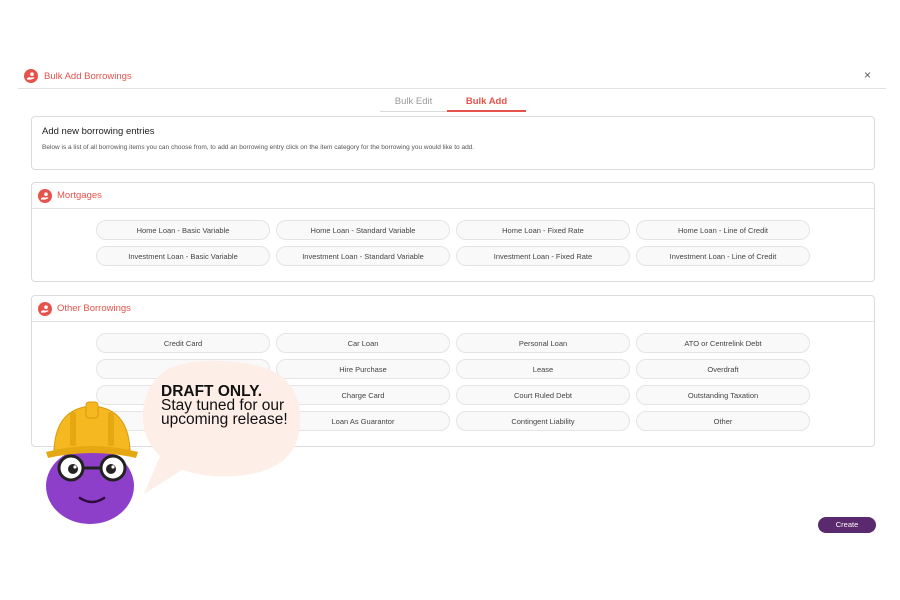 This screenshot has width=900, height=600. I want to click on category-chip: Contingent Liability, so click(543, 421).